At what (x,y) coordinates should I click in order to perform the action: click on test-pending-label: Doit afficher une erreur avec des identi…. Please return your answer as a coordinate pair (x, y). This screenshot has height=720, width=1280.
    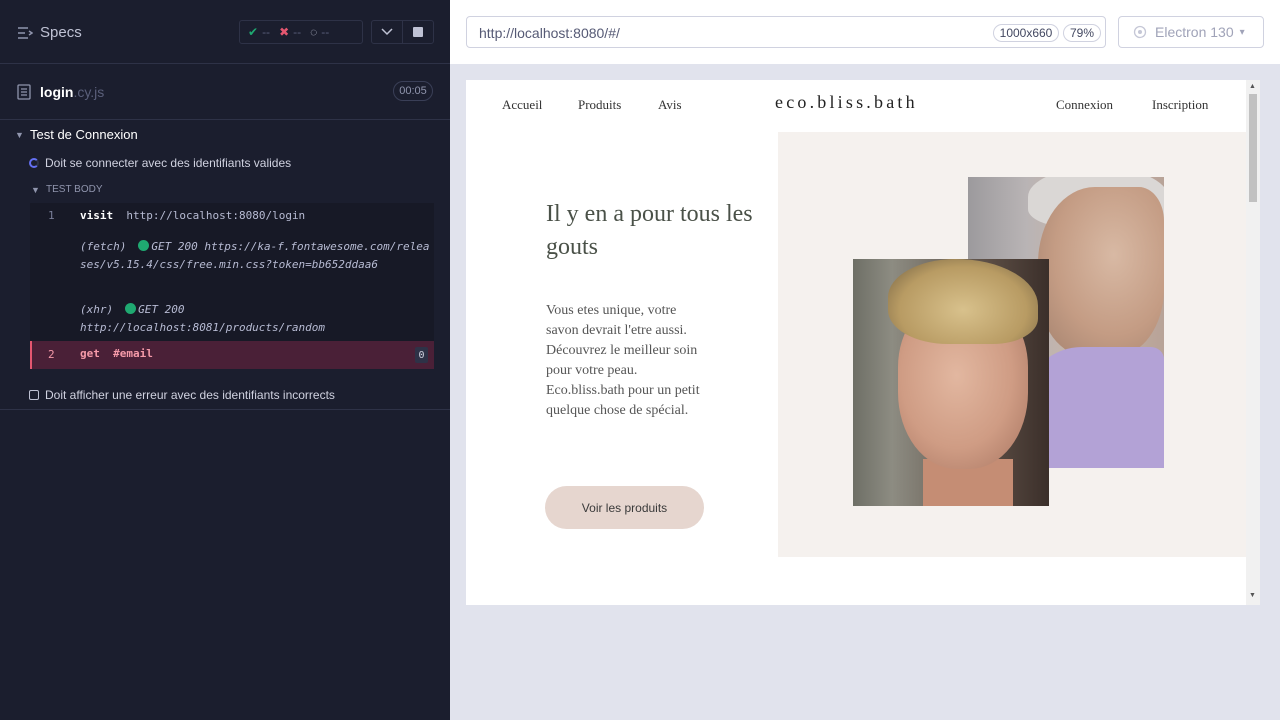
    Looking at the image, I should click on (190, 395).